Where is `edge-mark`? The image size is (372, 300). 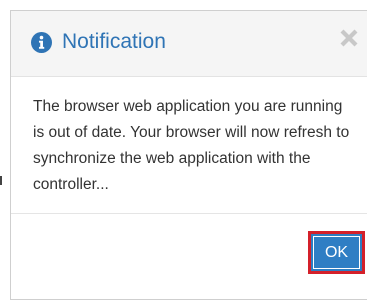 edge-mark is located at coordinates (1, 180).